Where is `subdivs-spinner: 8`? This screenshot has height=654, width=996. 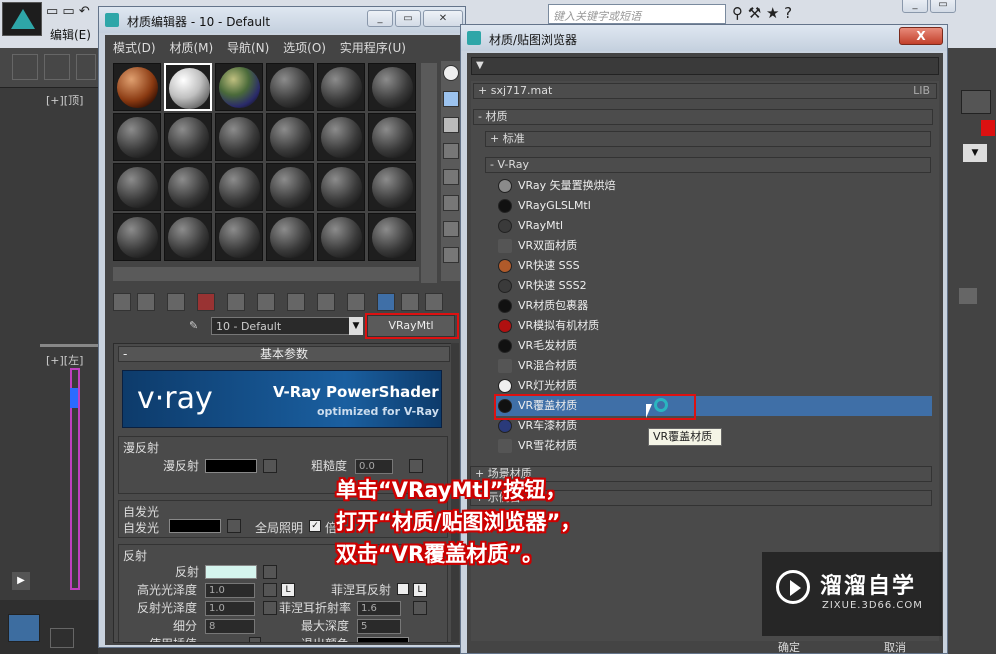 subdivs-spinner: 8 is located at coordinates (230, 626).